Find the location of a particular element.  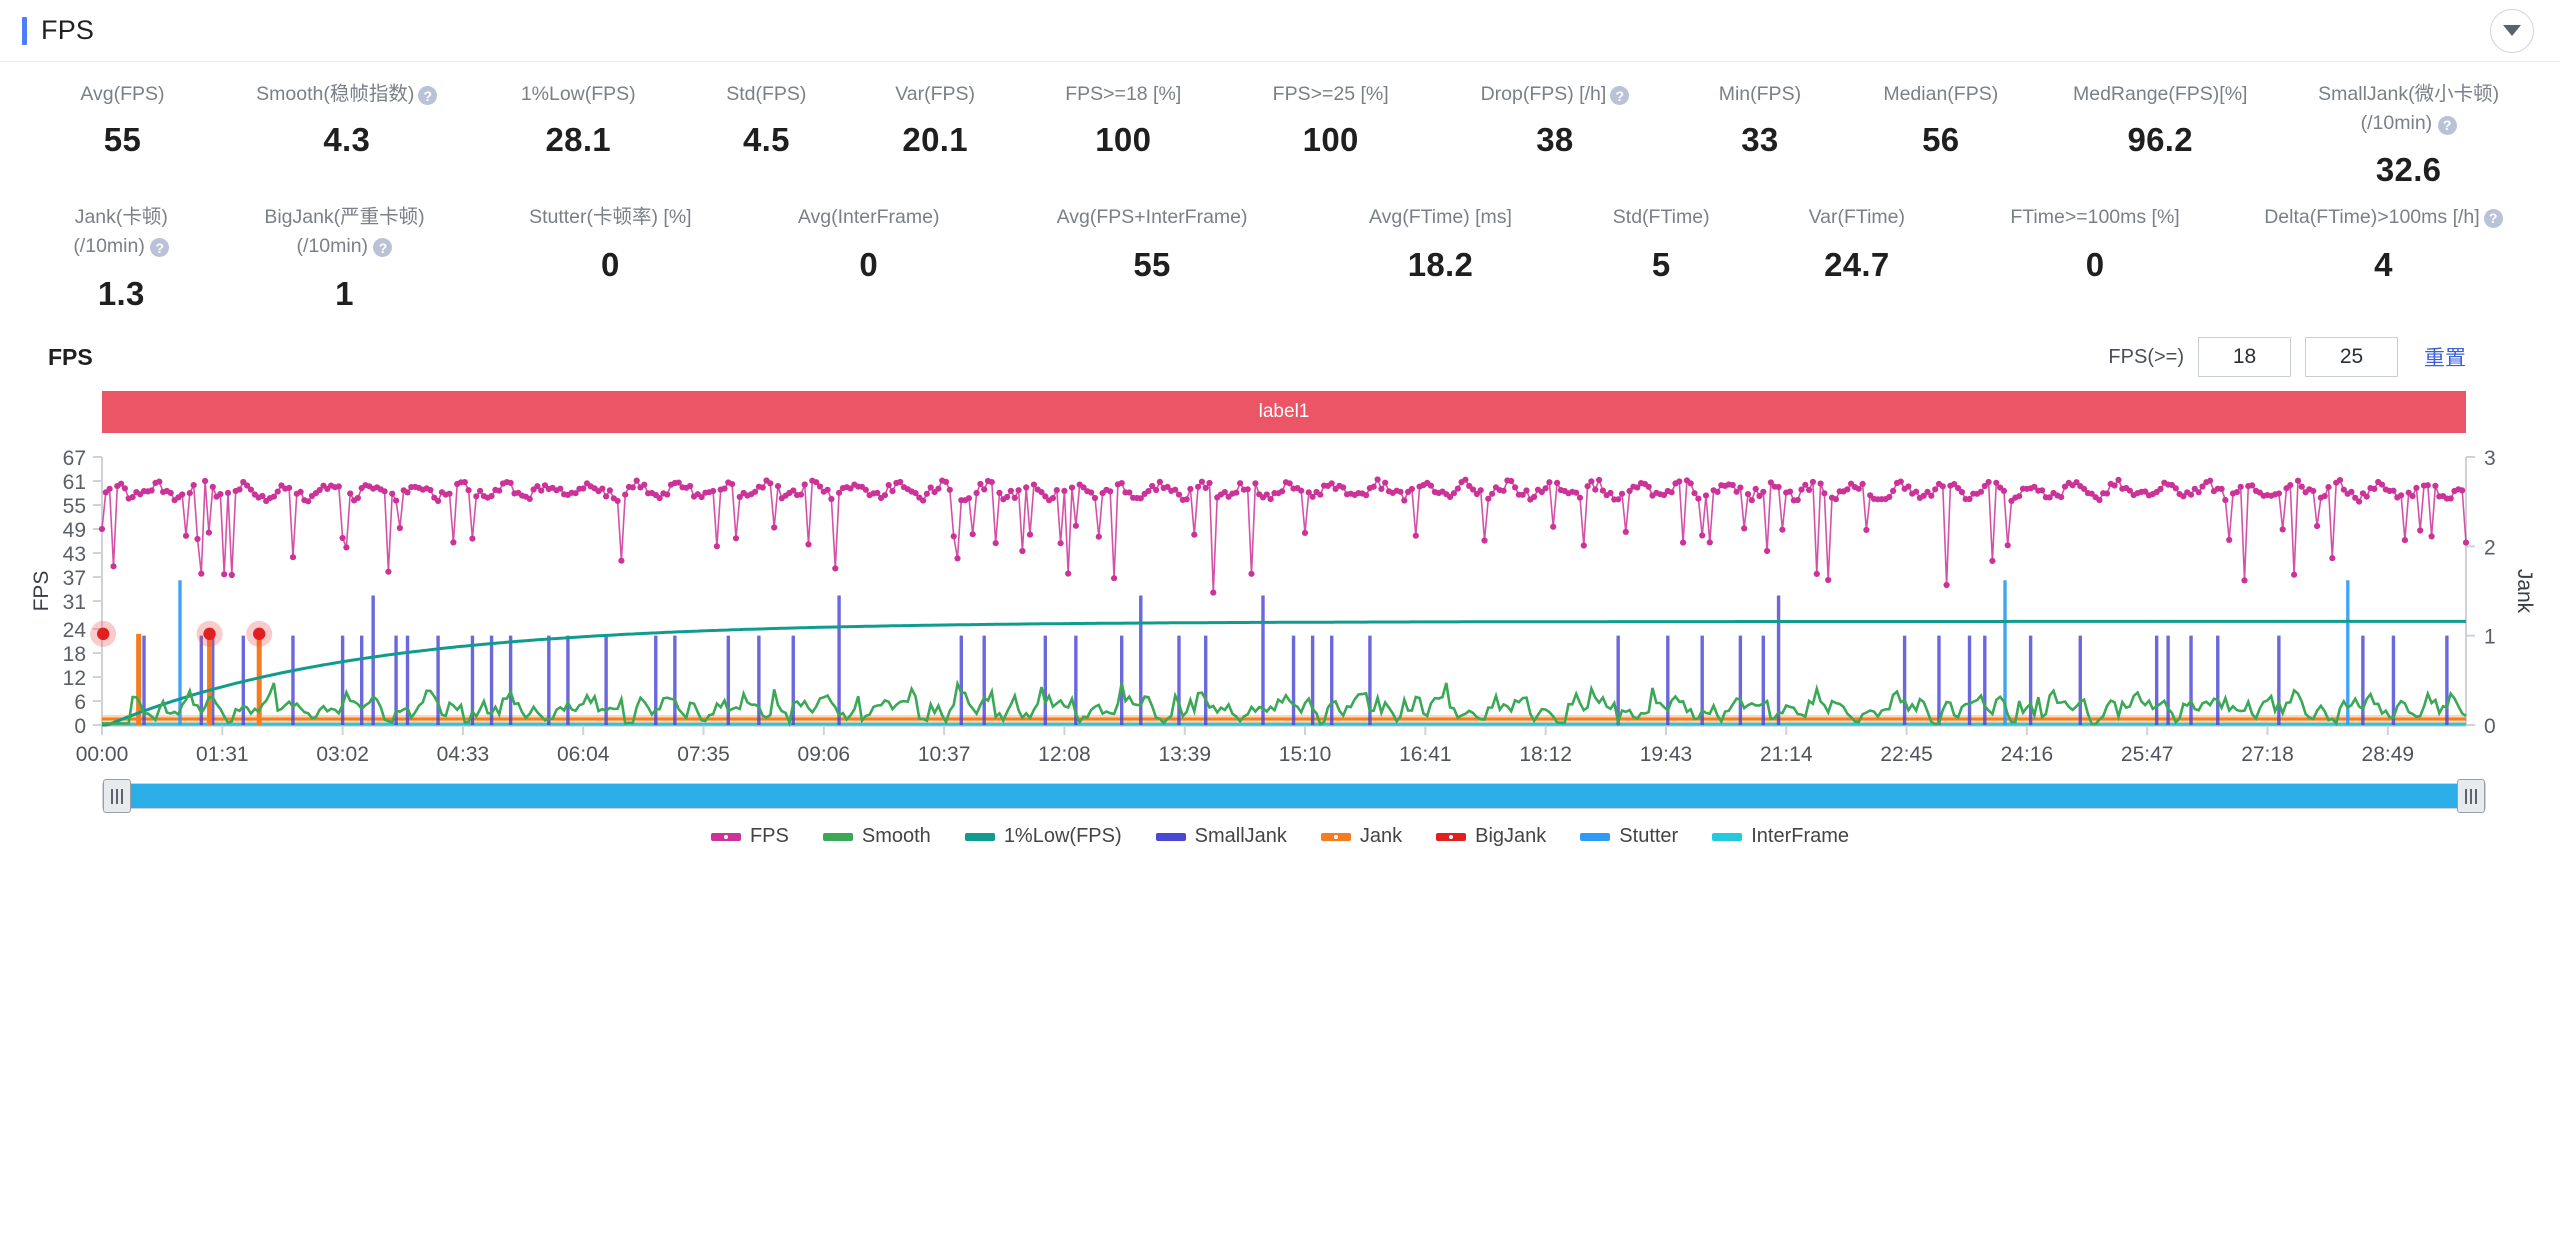

range-slider is located at coordinates (1280, 796).